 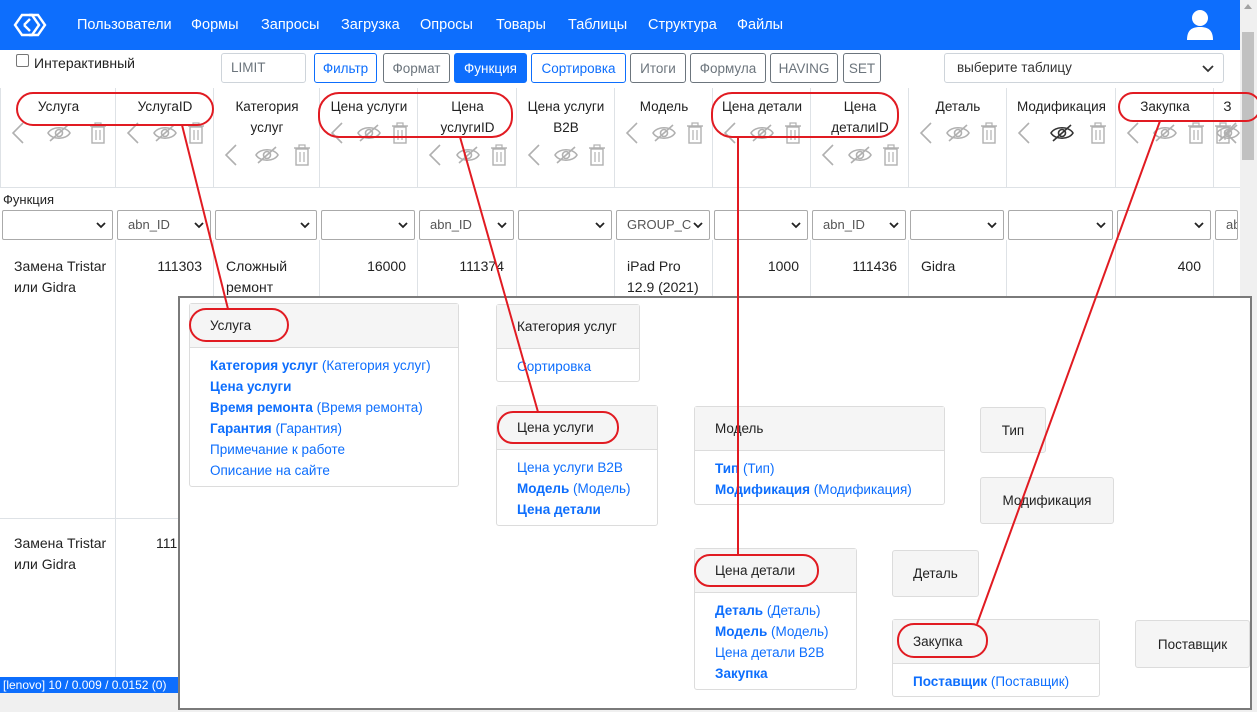 What do you see at coordinates (290, 25) in the screenshot?
I see `nav-queries: Запросы` at bounding box center [290, 25].